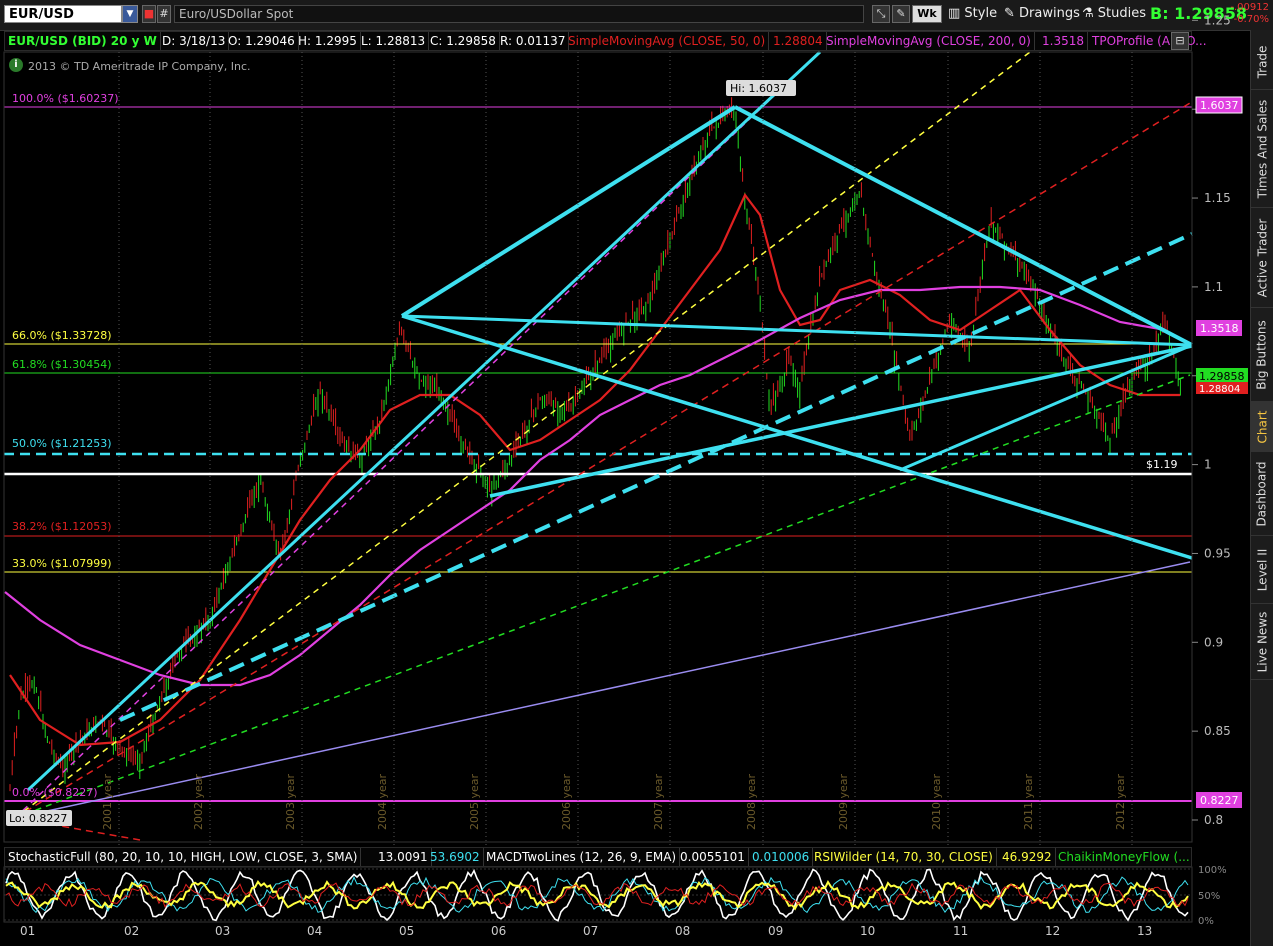 The width and height of the screenshot is (1273, 946). I want to click on svg-text: 1.29858, so click(1222, 376).